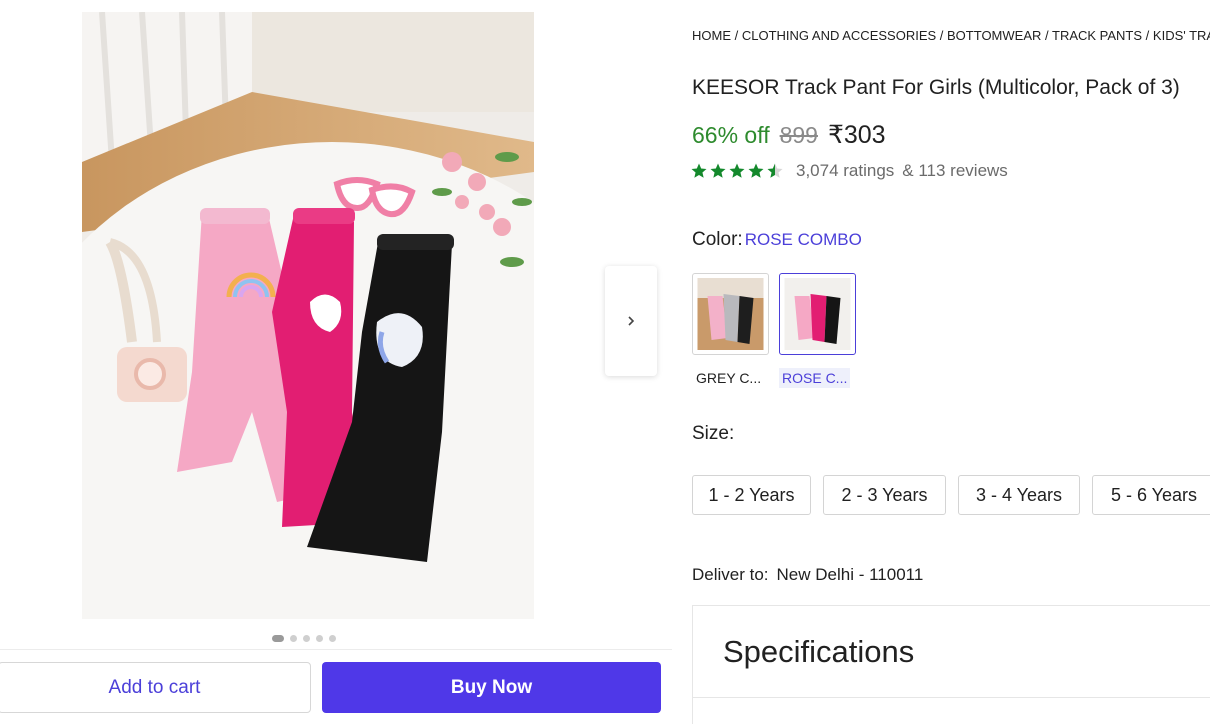  I want to click on swatch-rose-image, so click(817, 314).